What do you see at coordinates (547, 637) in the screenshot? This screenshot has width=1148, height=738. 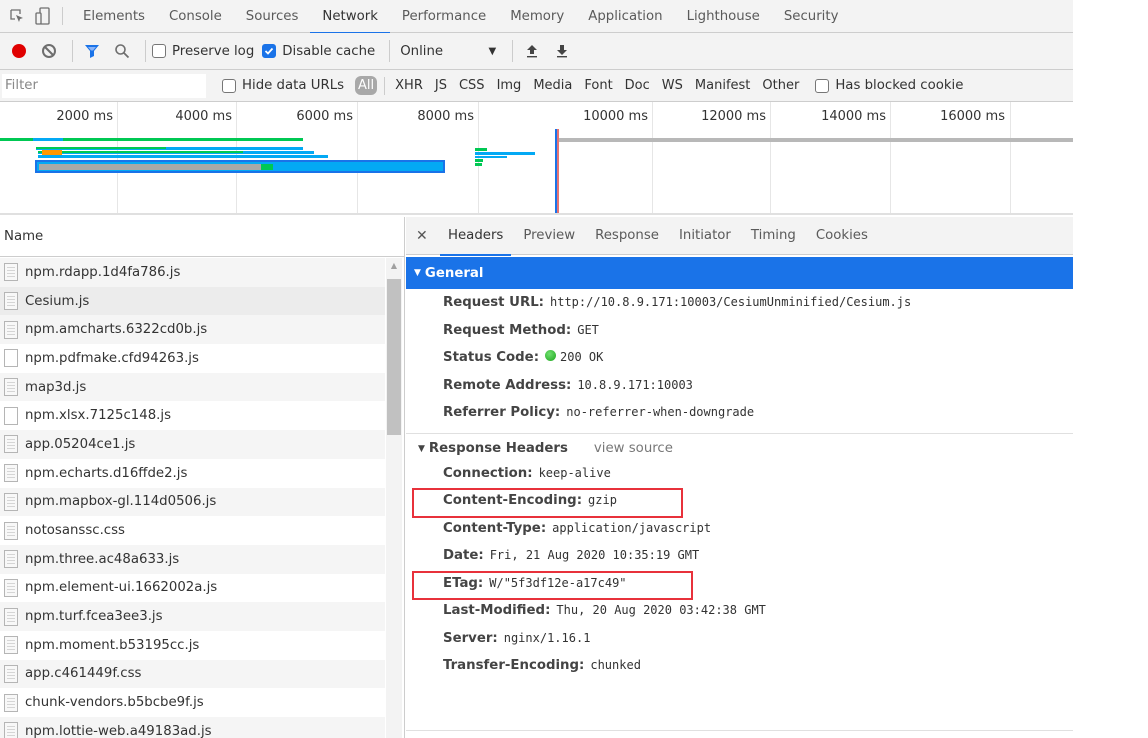 I see `header-value: nginx/1.16.1` at bounding box center [547, 637].